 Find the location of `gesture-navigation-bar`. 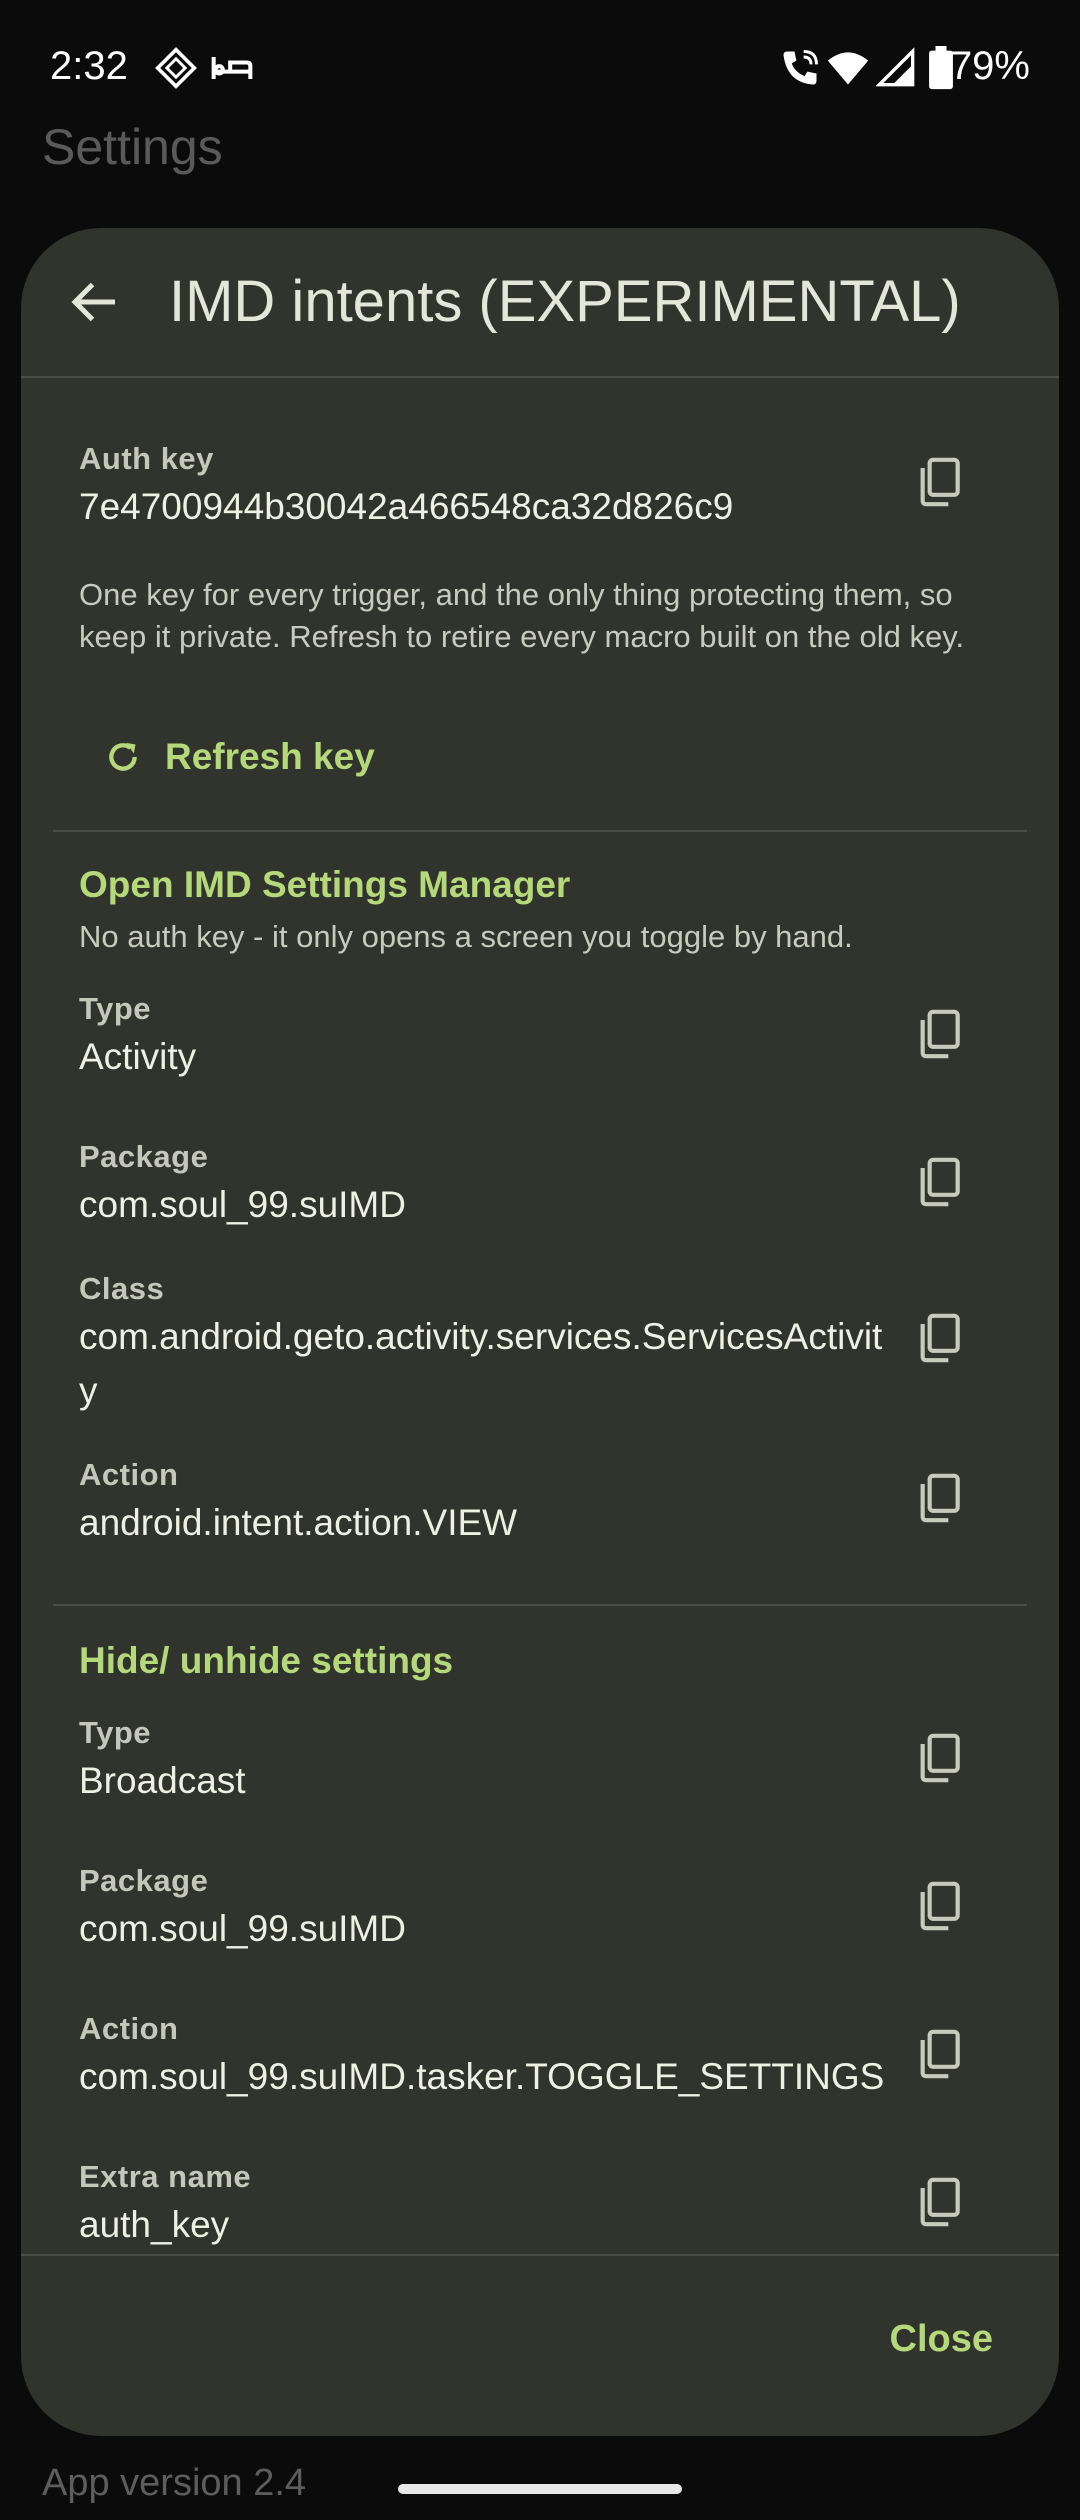

gesture-navigation-bar is located at coordinates (540, 2489).